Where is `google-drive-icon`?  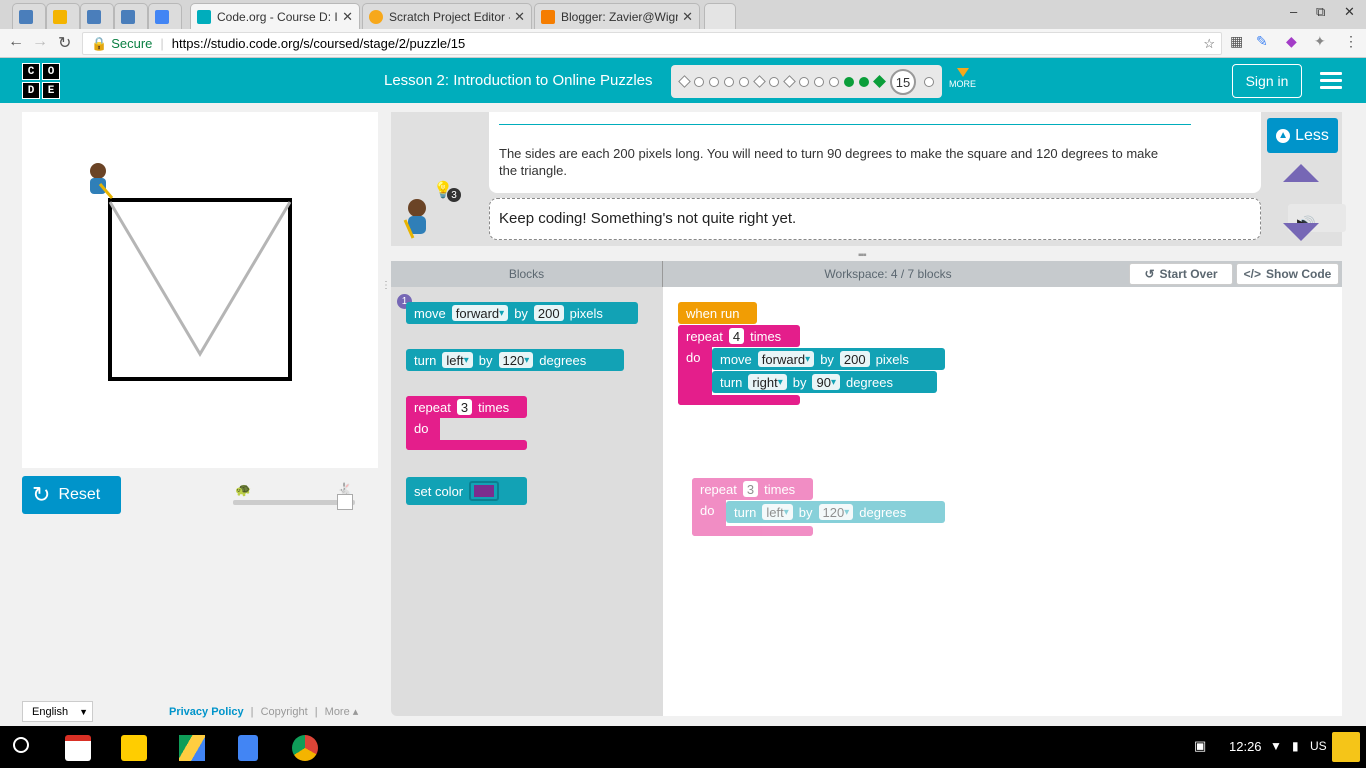
google-drive-icon is located at coordinates (192, 748).